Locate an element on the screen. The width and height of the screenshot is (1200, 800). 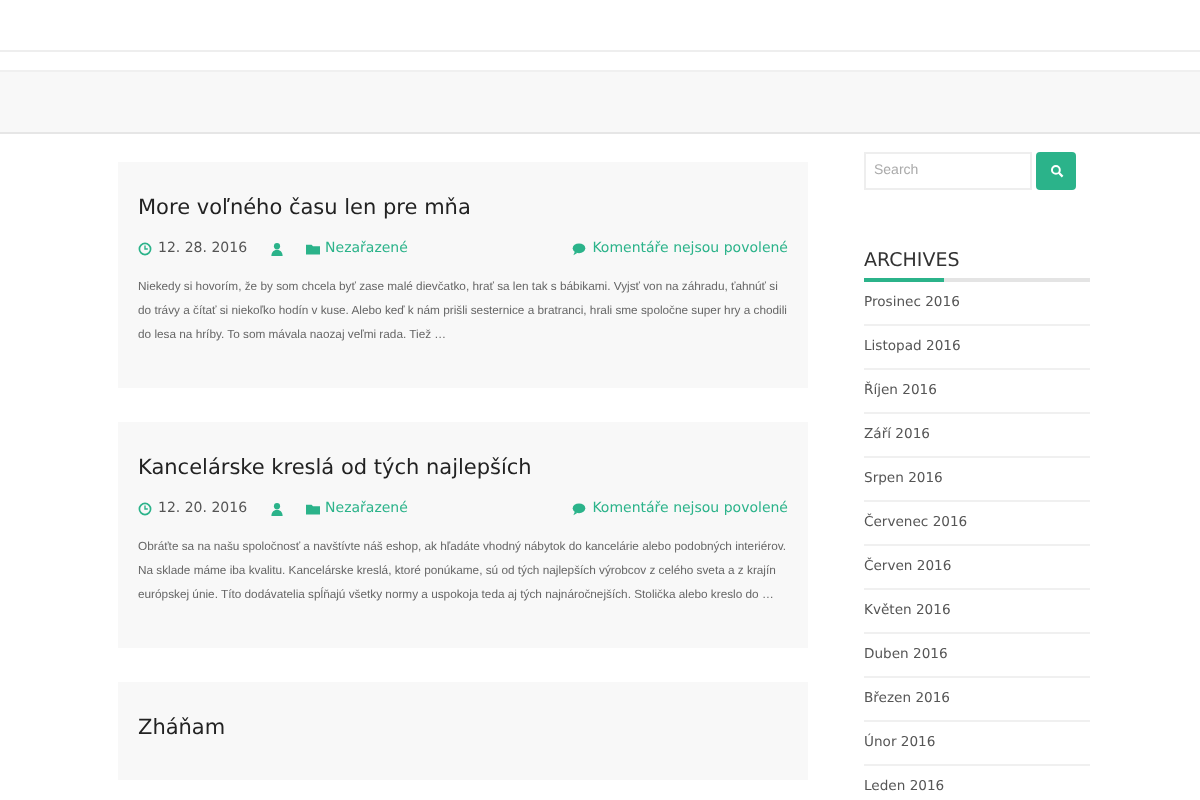
post-title: Zháňam is located at coordinates (463, 728).